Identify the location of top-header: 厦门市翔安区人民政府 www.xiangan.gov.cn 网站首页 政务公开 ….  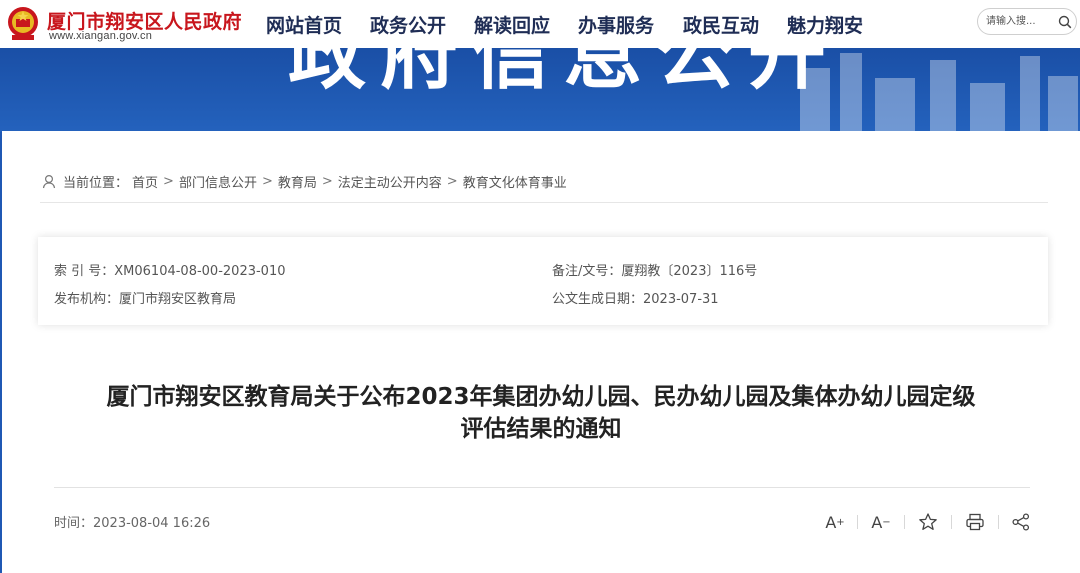
(540, 24).